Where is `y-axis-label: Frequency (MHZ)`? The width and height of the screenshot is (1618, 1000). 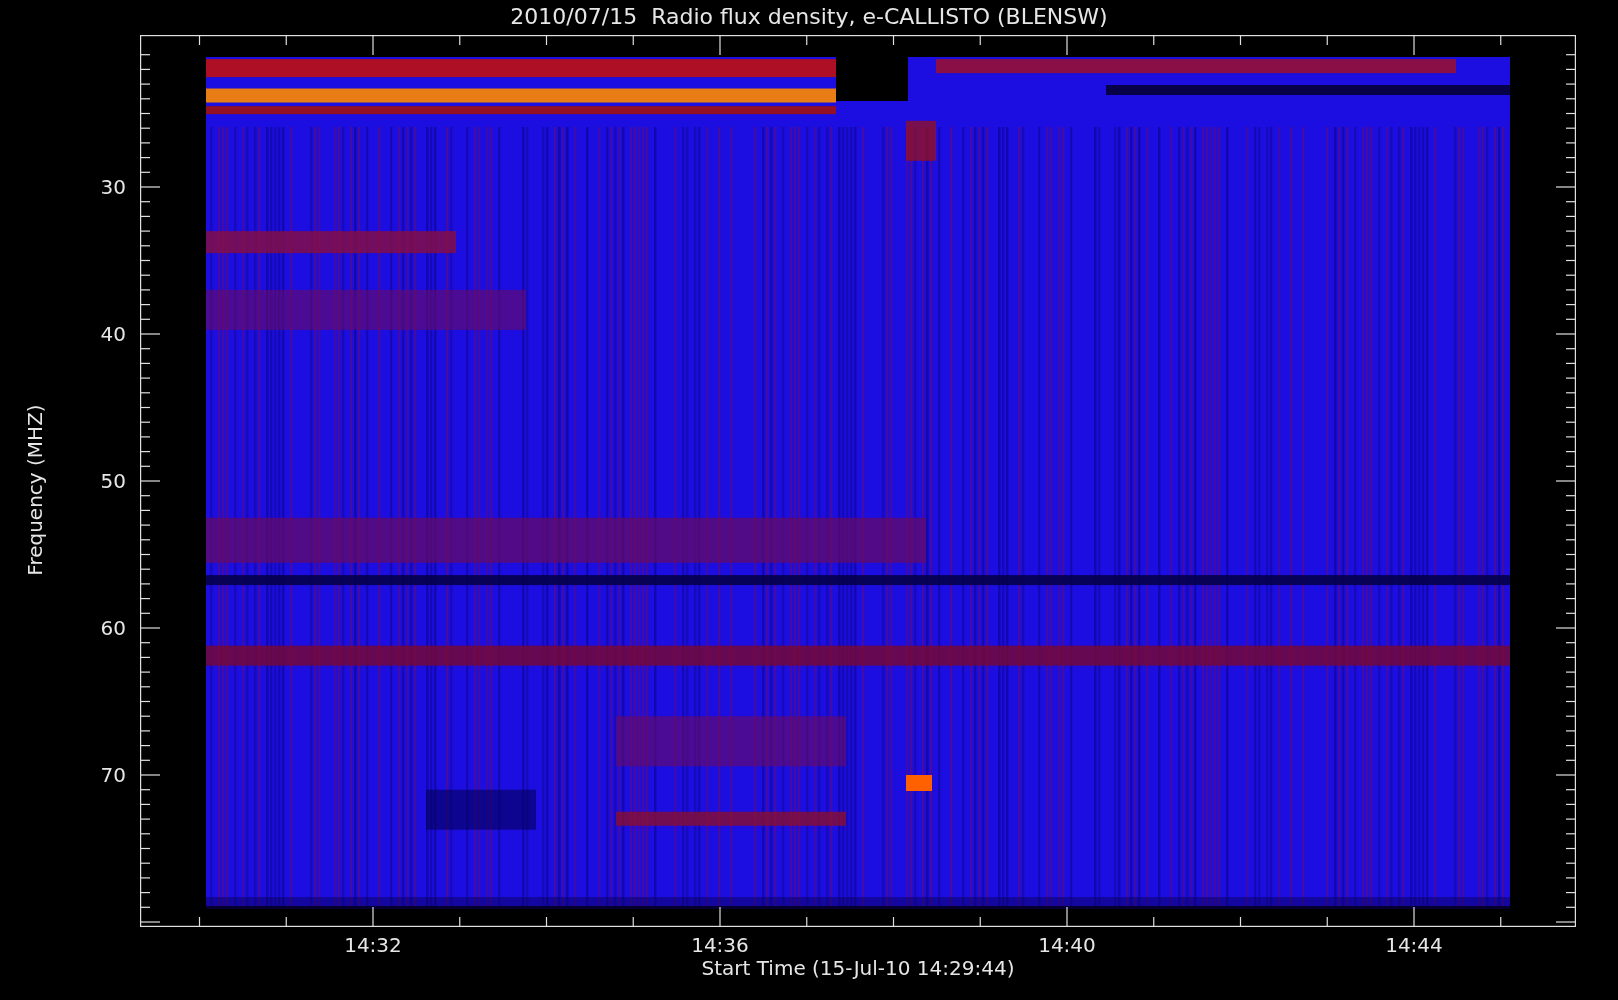
y-axis-label: Frequency (MHZ) is located at coordinates (35, 490).